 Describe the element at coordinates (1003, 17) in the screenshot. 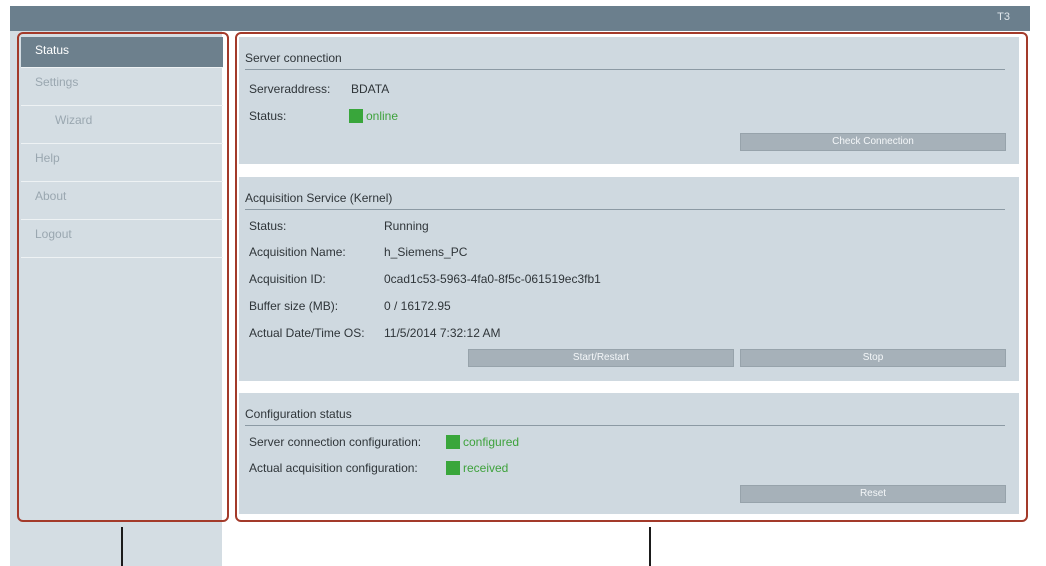

I see `corner-label: T3` at that location.